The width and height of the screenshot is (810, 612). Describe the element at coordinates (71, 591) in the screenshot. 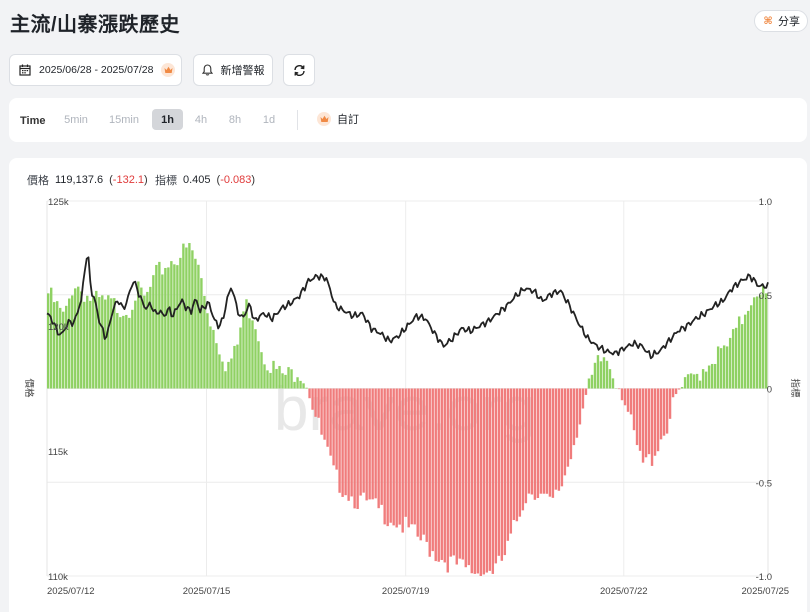

I see `x-axis-tick: 2025/07/12` at that location.